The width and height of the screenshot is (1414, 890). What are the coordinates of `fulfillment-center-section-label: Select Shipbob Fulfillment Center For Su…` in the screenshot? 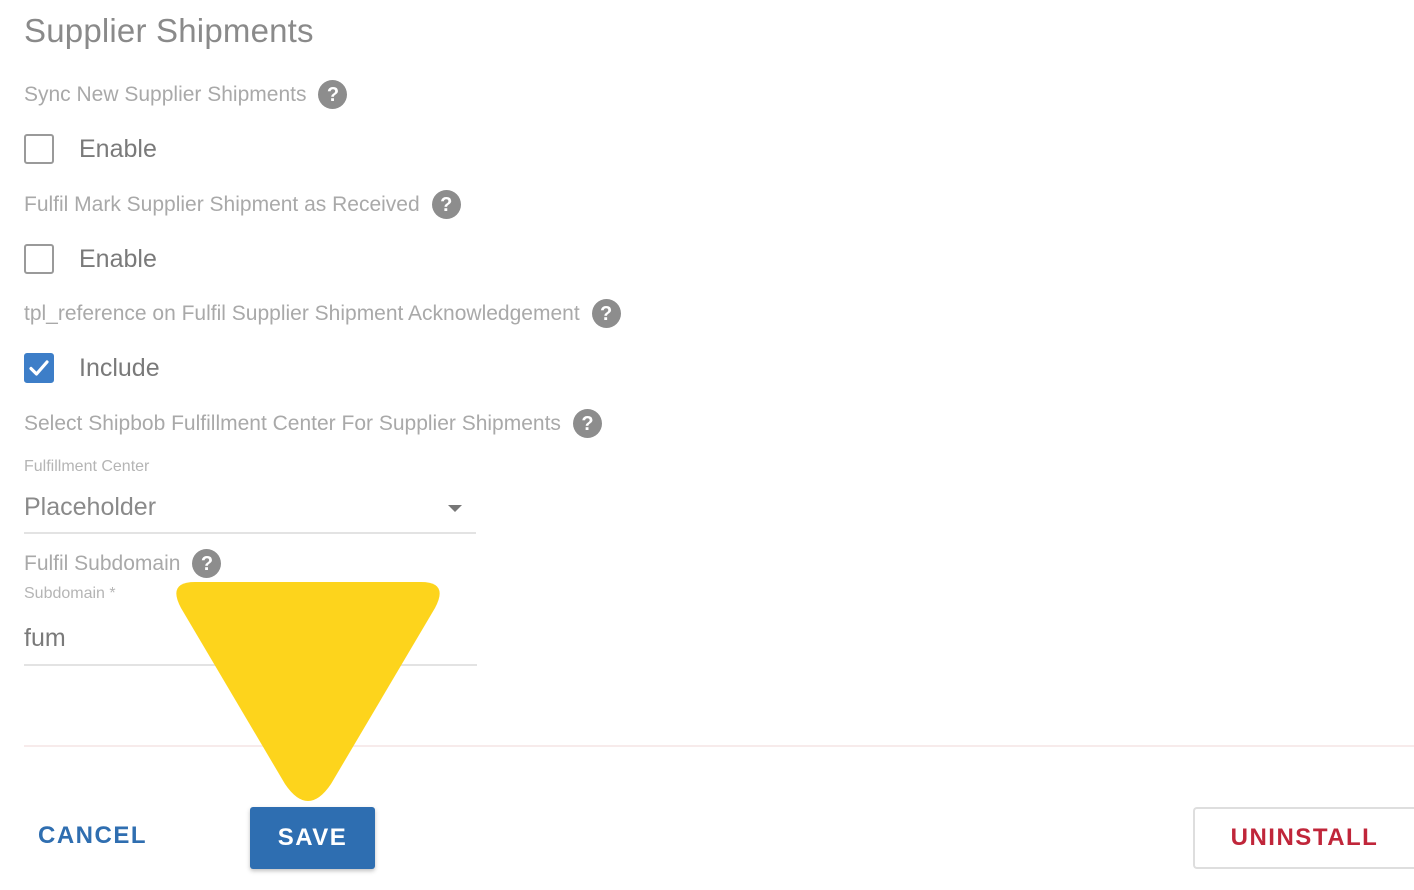 It's located at (313, 423).